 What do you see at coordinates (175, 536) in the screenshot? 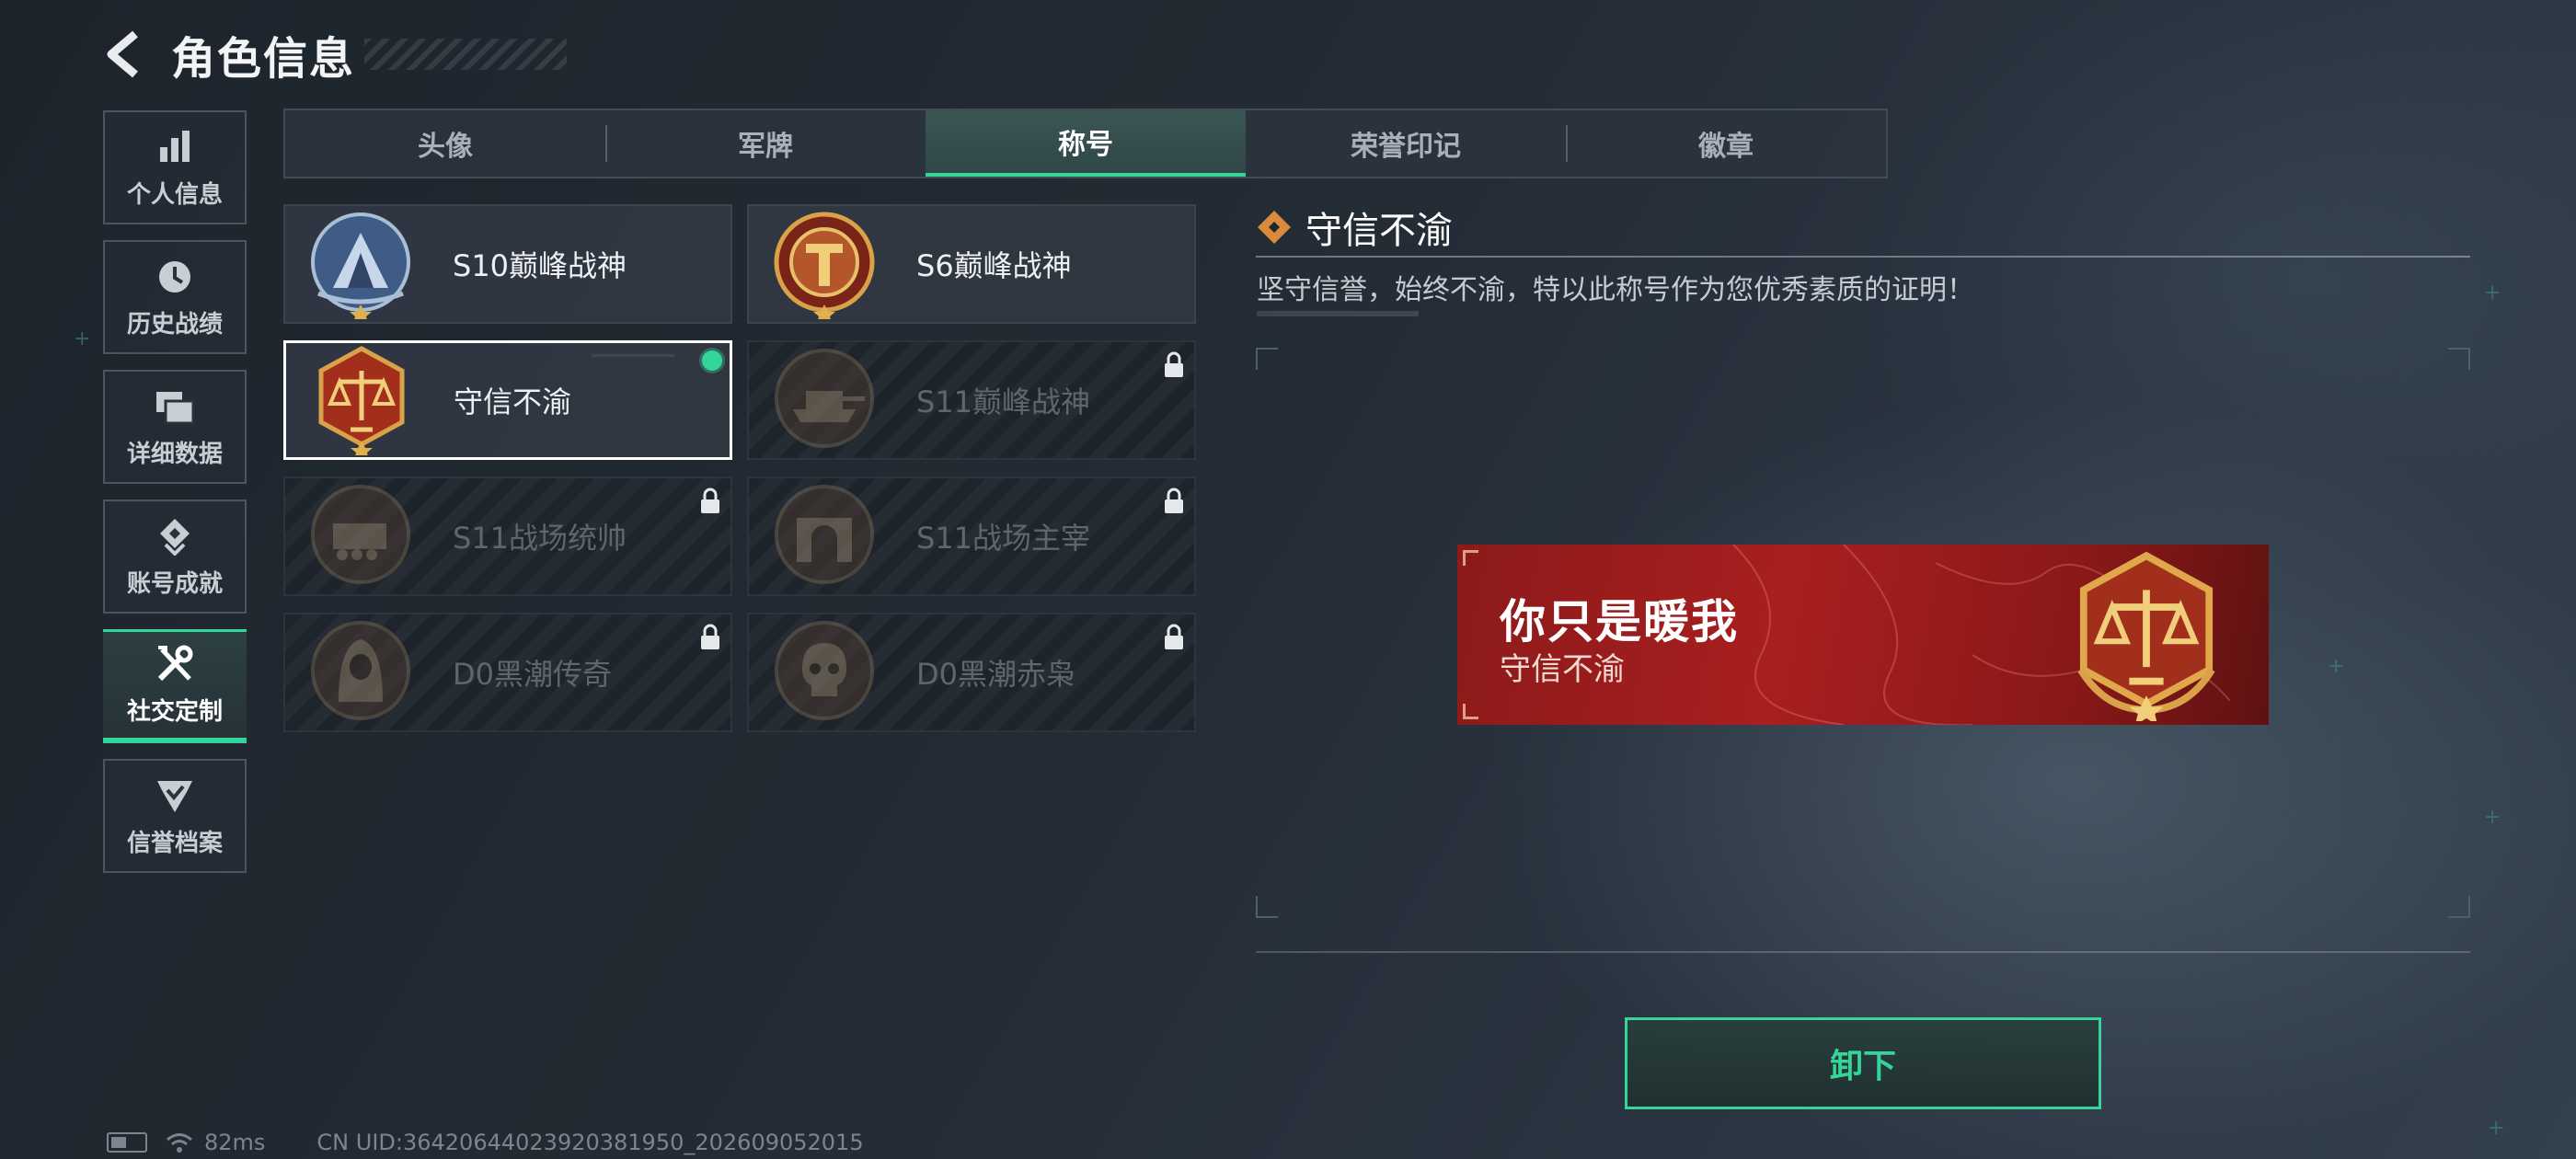
I see `diamond-badge-icon` at bounding box center [175, 536].